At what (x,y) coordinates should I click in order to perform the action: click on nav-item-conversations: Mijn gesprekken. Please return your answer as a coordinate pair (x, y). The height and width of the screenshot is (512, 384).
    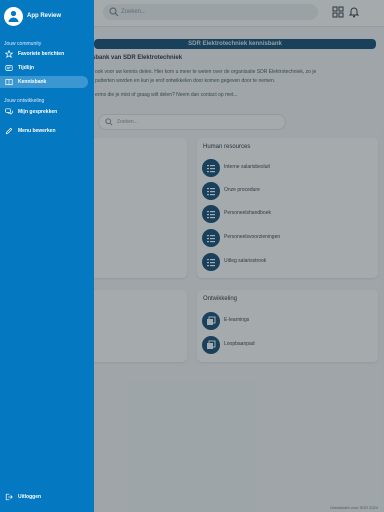
    Looking at the image, I should click on (44, 112).